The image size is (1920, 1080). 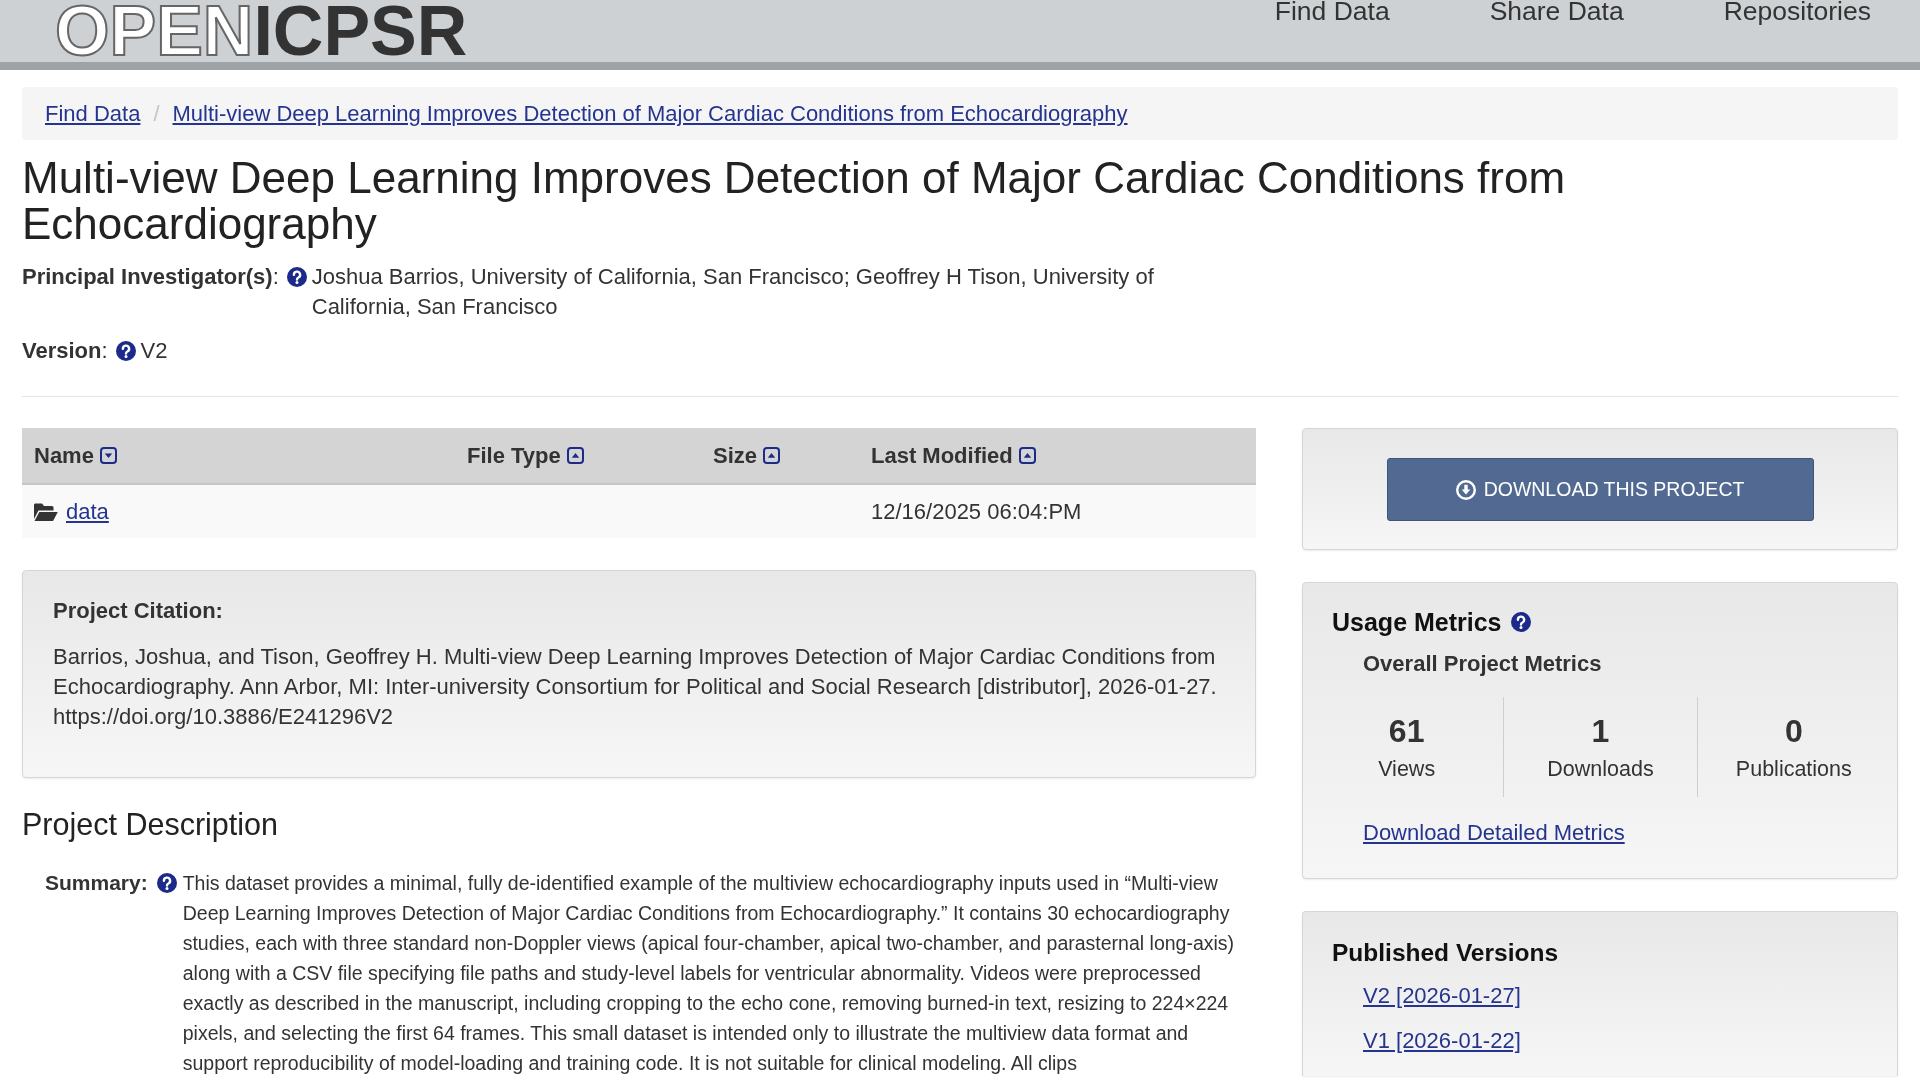 What do you see at coordinates (733, 292) in the screenshot?
I see `investigators-text: Joshua Barrios, University of California, San Francisco; Geoffrey H Tison, University of California, San Francisco` at bounding box center [733, 292].